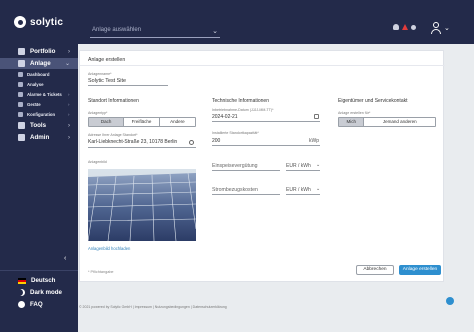 This screenshot has width=474, height=332. I want to click on feed-in-unit-underline, so click(303, 170).